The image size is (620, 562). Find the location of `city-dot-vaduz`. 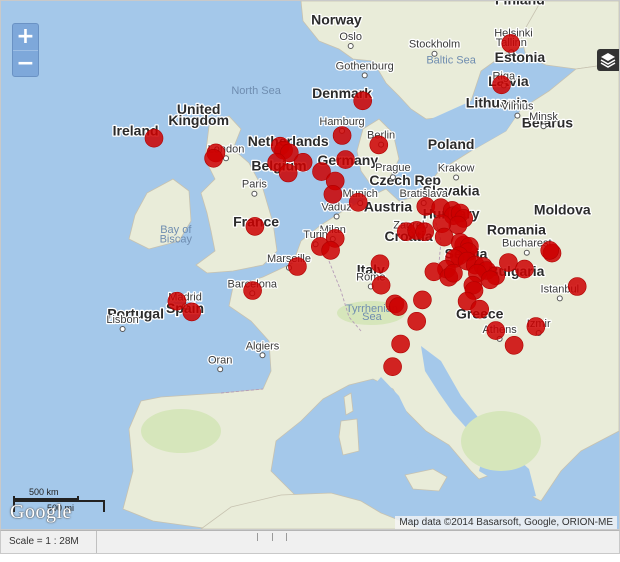

city-dot-vaduz is located at coordinates (336, 216).